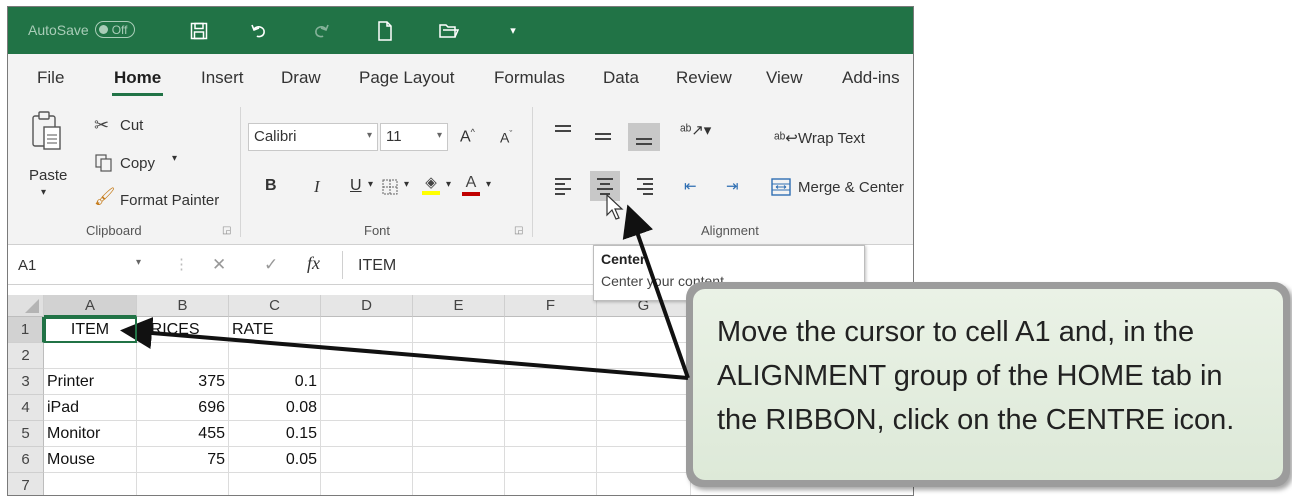 The height and width of the screenshot is (498, 1292). Describe the element at coordinates (137, 82) in the screenshot. I see `tab-home: Home` at that location.